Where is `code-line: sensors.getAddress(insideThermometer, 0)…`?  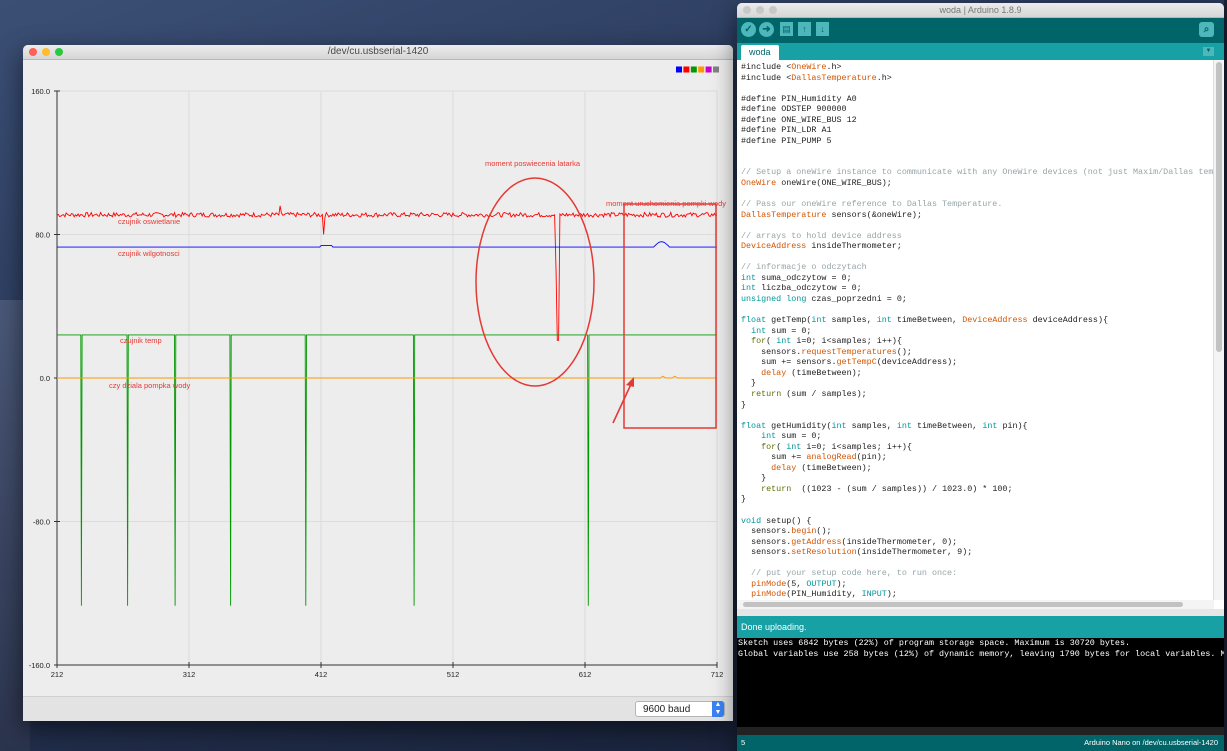
code-line: sensors.getAddress(insideThermometer, 0)… is located at coordinates (854, 541).